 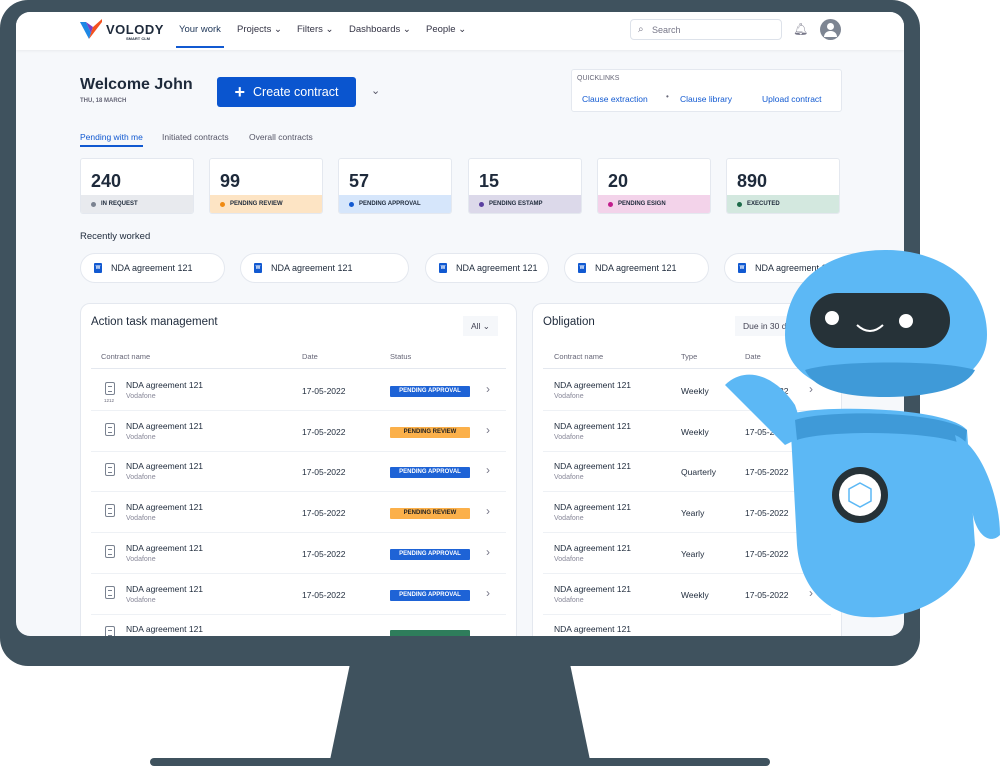 What do you see at coordinates (698, 472) in the screenshot?
I see `obligation-type: Quarterly` at bounding box center [698, 472].